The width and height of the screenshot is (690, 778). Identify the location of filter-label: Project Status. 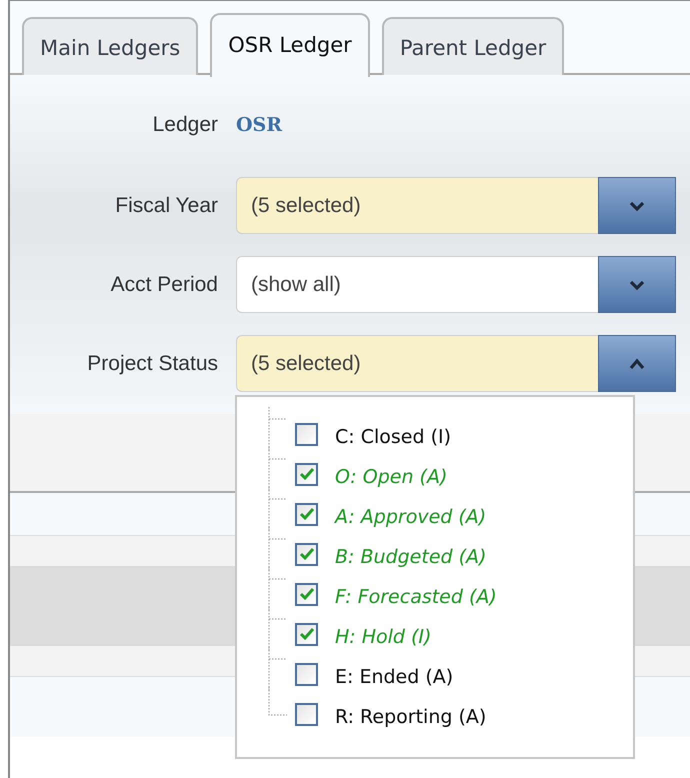
(152, 364).